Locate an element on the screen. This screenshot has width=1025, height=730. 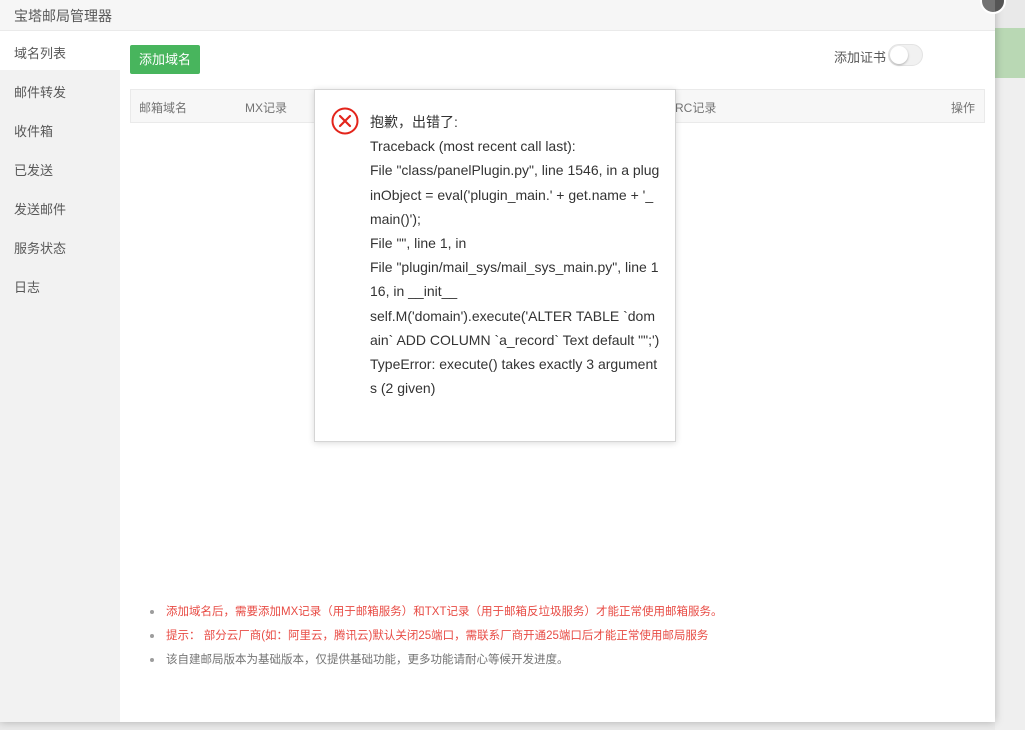
error-line: File "", line 1, in is located at coordinates (418, 243).